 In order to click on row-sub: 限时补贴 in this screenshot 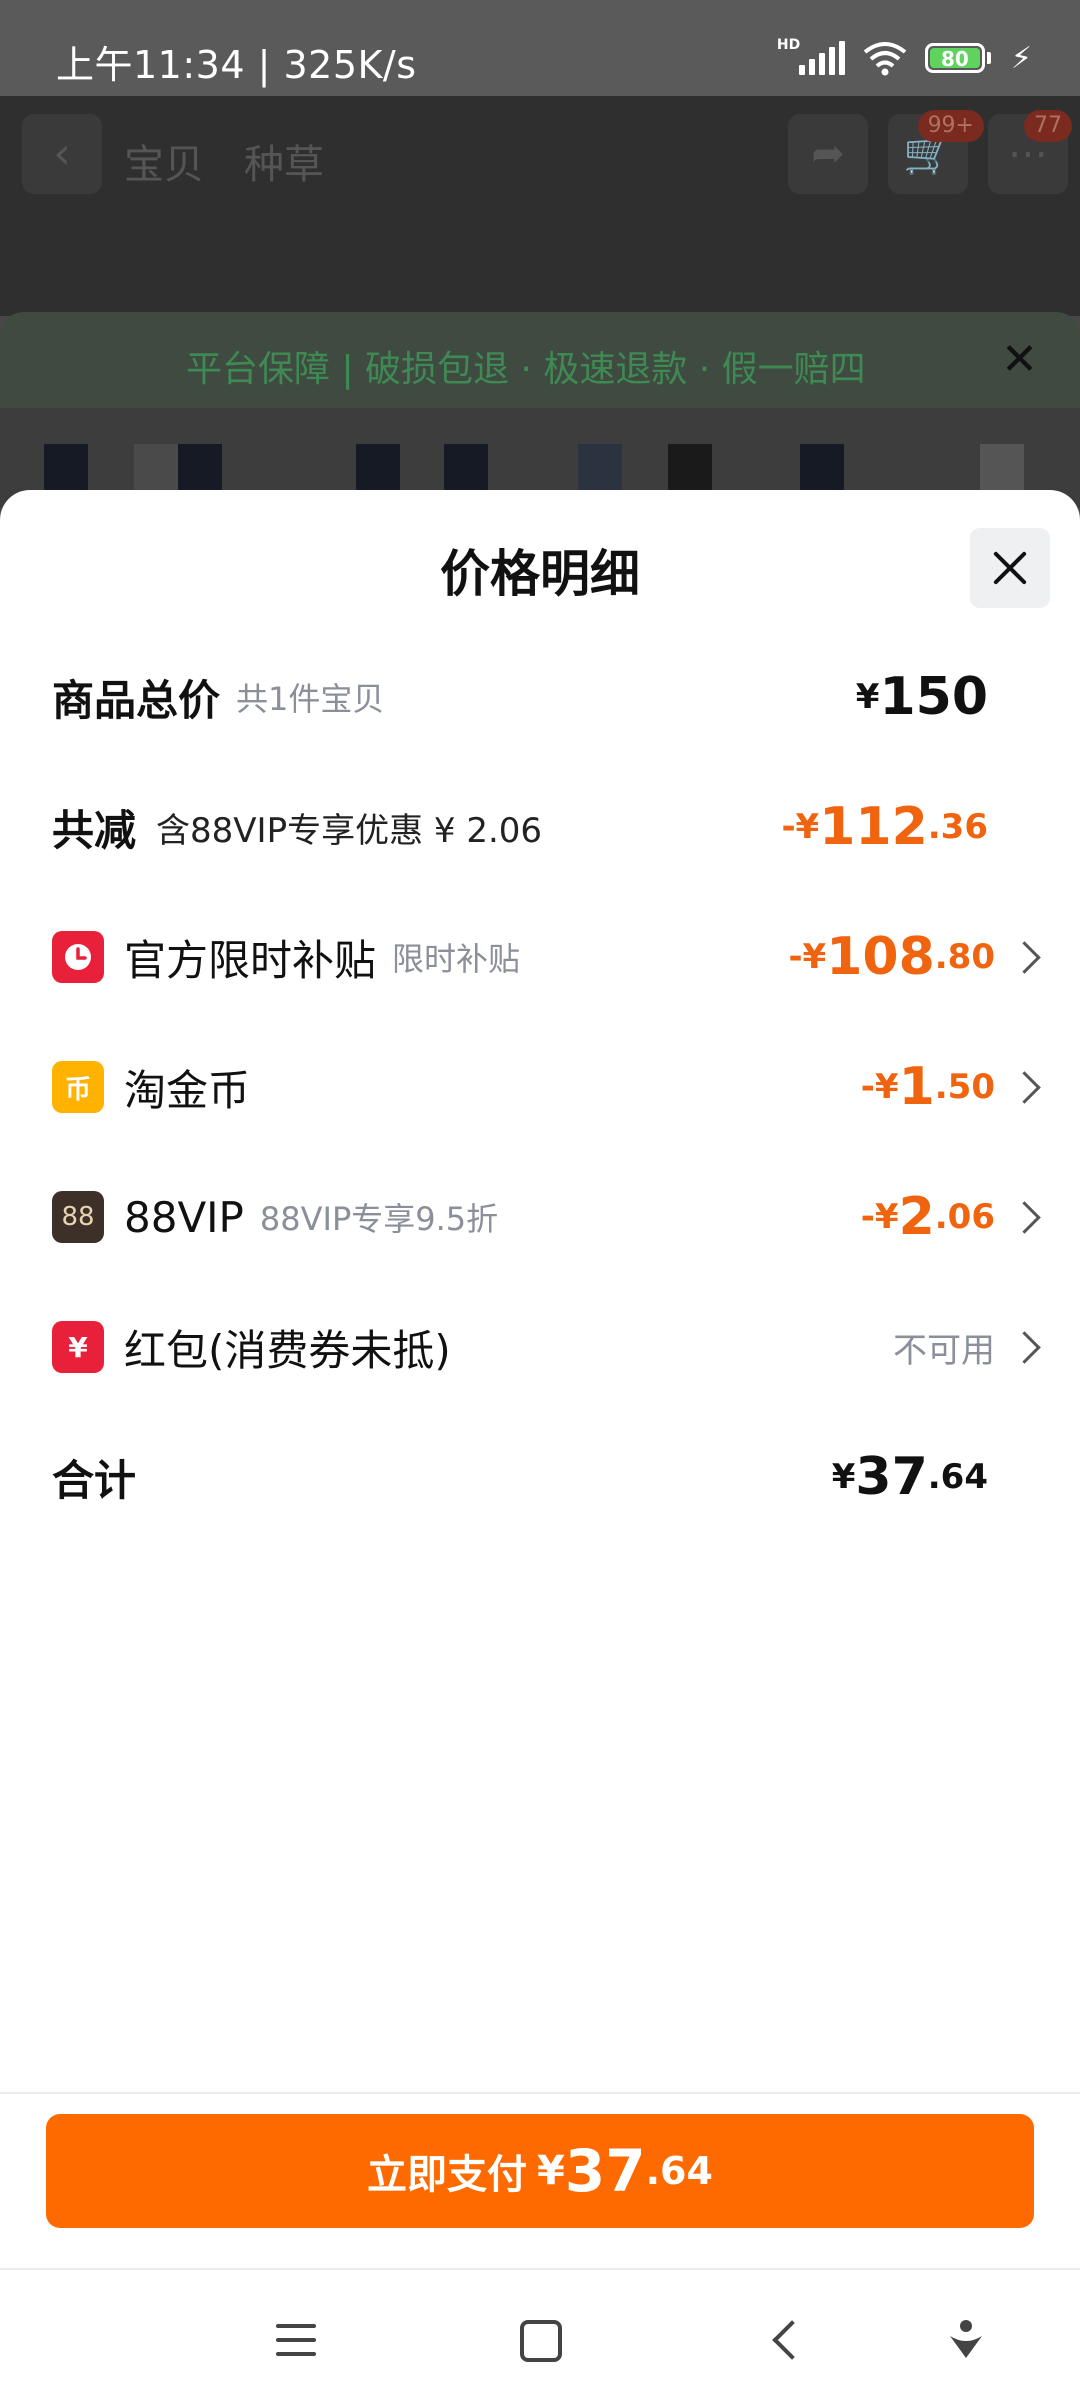, I will do `click(456, 959)`.